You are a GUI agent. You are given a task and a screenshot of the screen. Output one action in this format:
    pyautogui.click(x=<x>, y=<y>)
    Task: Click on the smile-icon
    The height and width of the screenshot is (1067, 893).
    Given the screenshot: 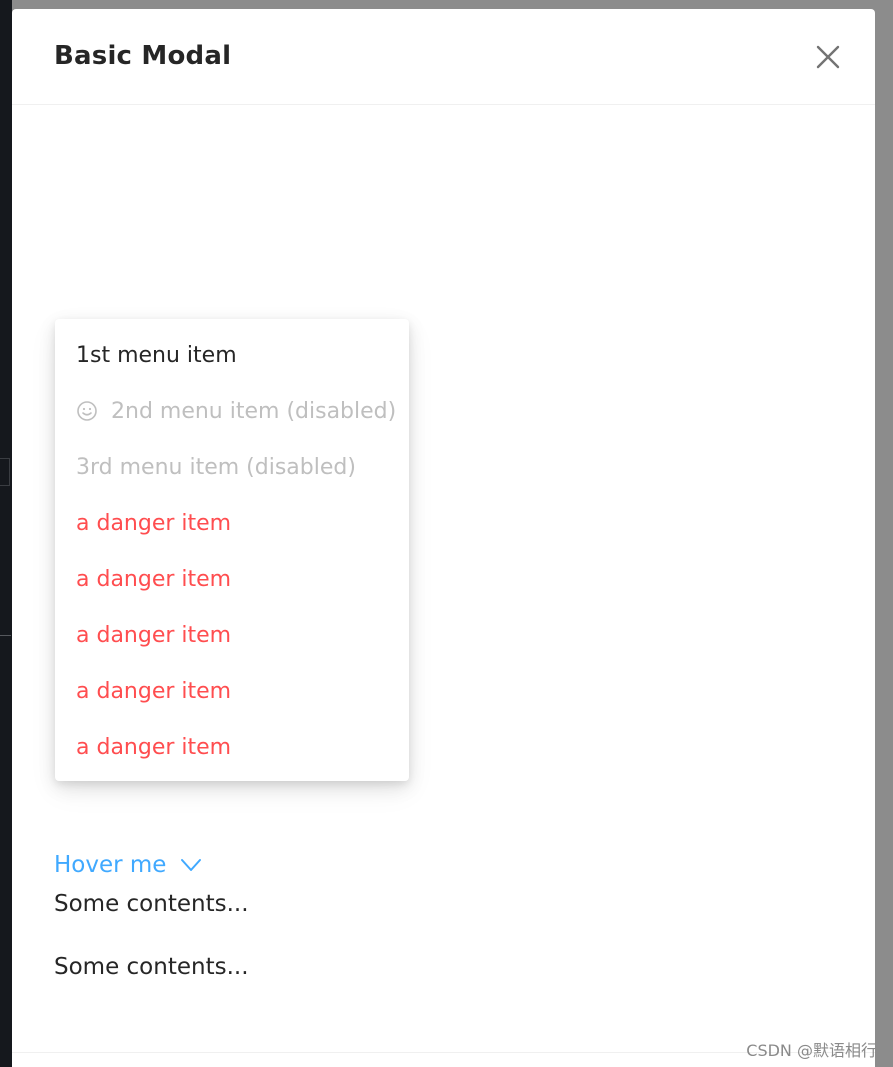 What is the action you would take?
    pyautogui.click(x=87, y=411)
    